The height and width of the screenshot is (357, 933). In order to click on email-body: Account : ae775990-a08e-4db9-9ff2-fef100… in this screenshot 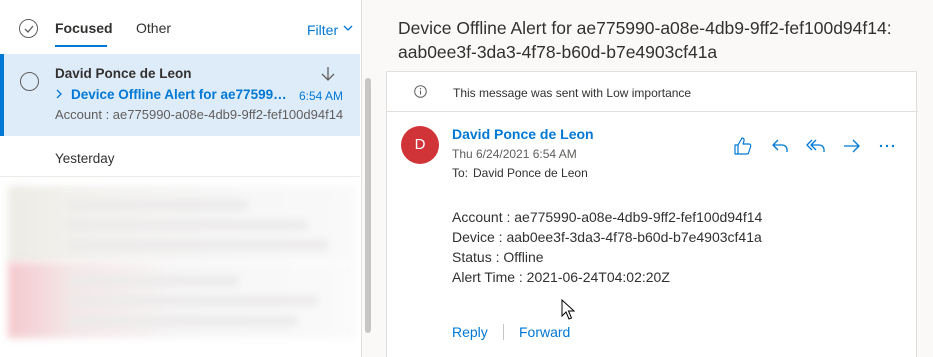, I will do `click(607, 247)`.